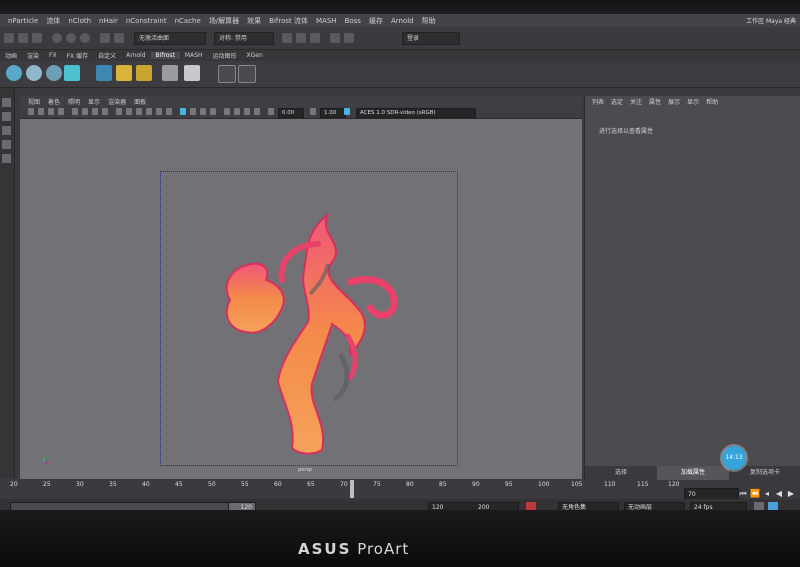 The width and height of the screenshot is (800, 567). What do you see at coordinates (183, 111) in the screenshot?
I see `ambient-occlusion-icon` at bounding box center [183, 111].